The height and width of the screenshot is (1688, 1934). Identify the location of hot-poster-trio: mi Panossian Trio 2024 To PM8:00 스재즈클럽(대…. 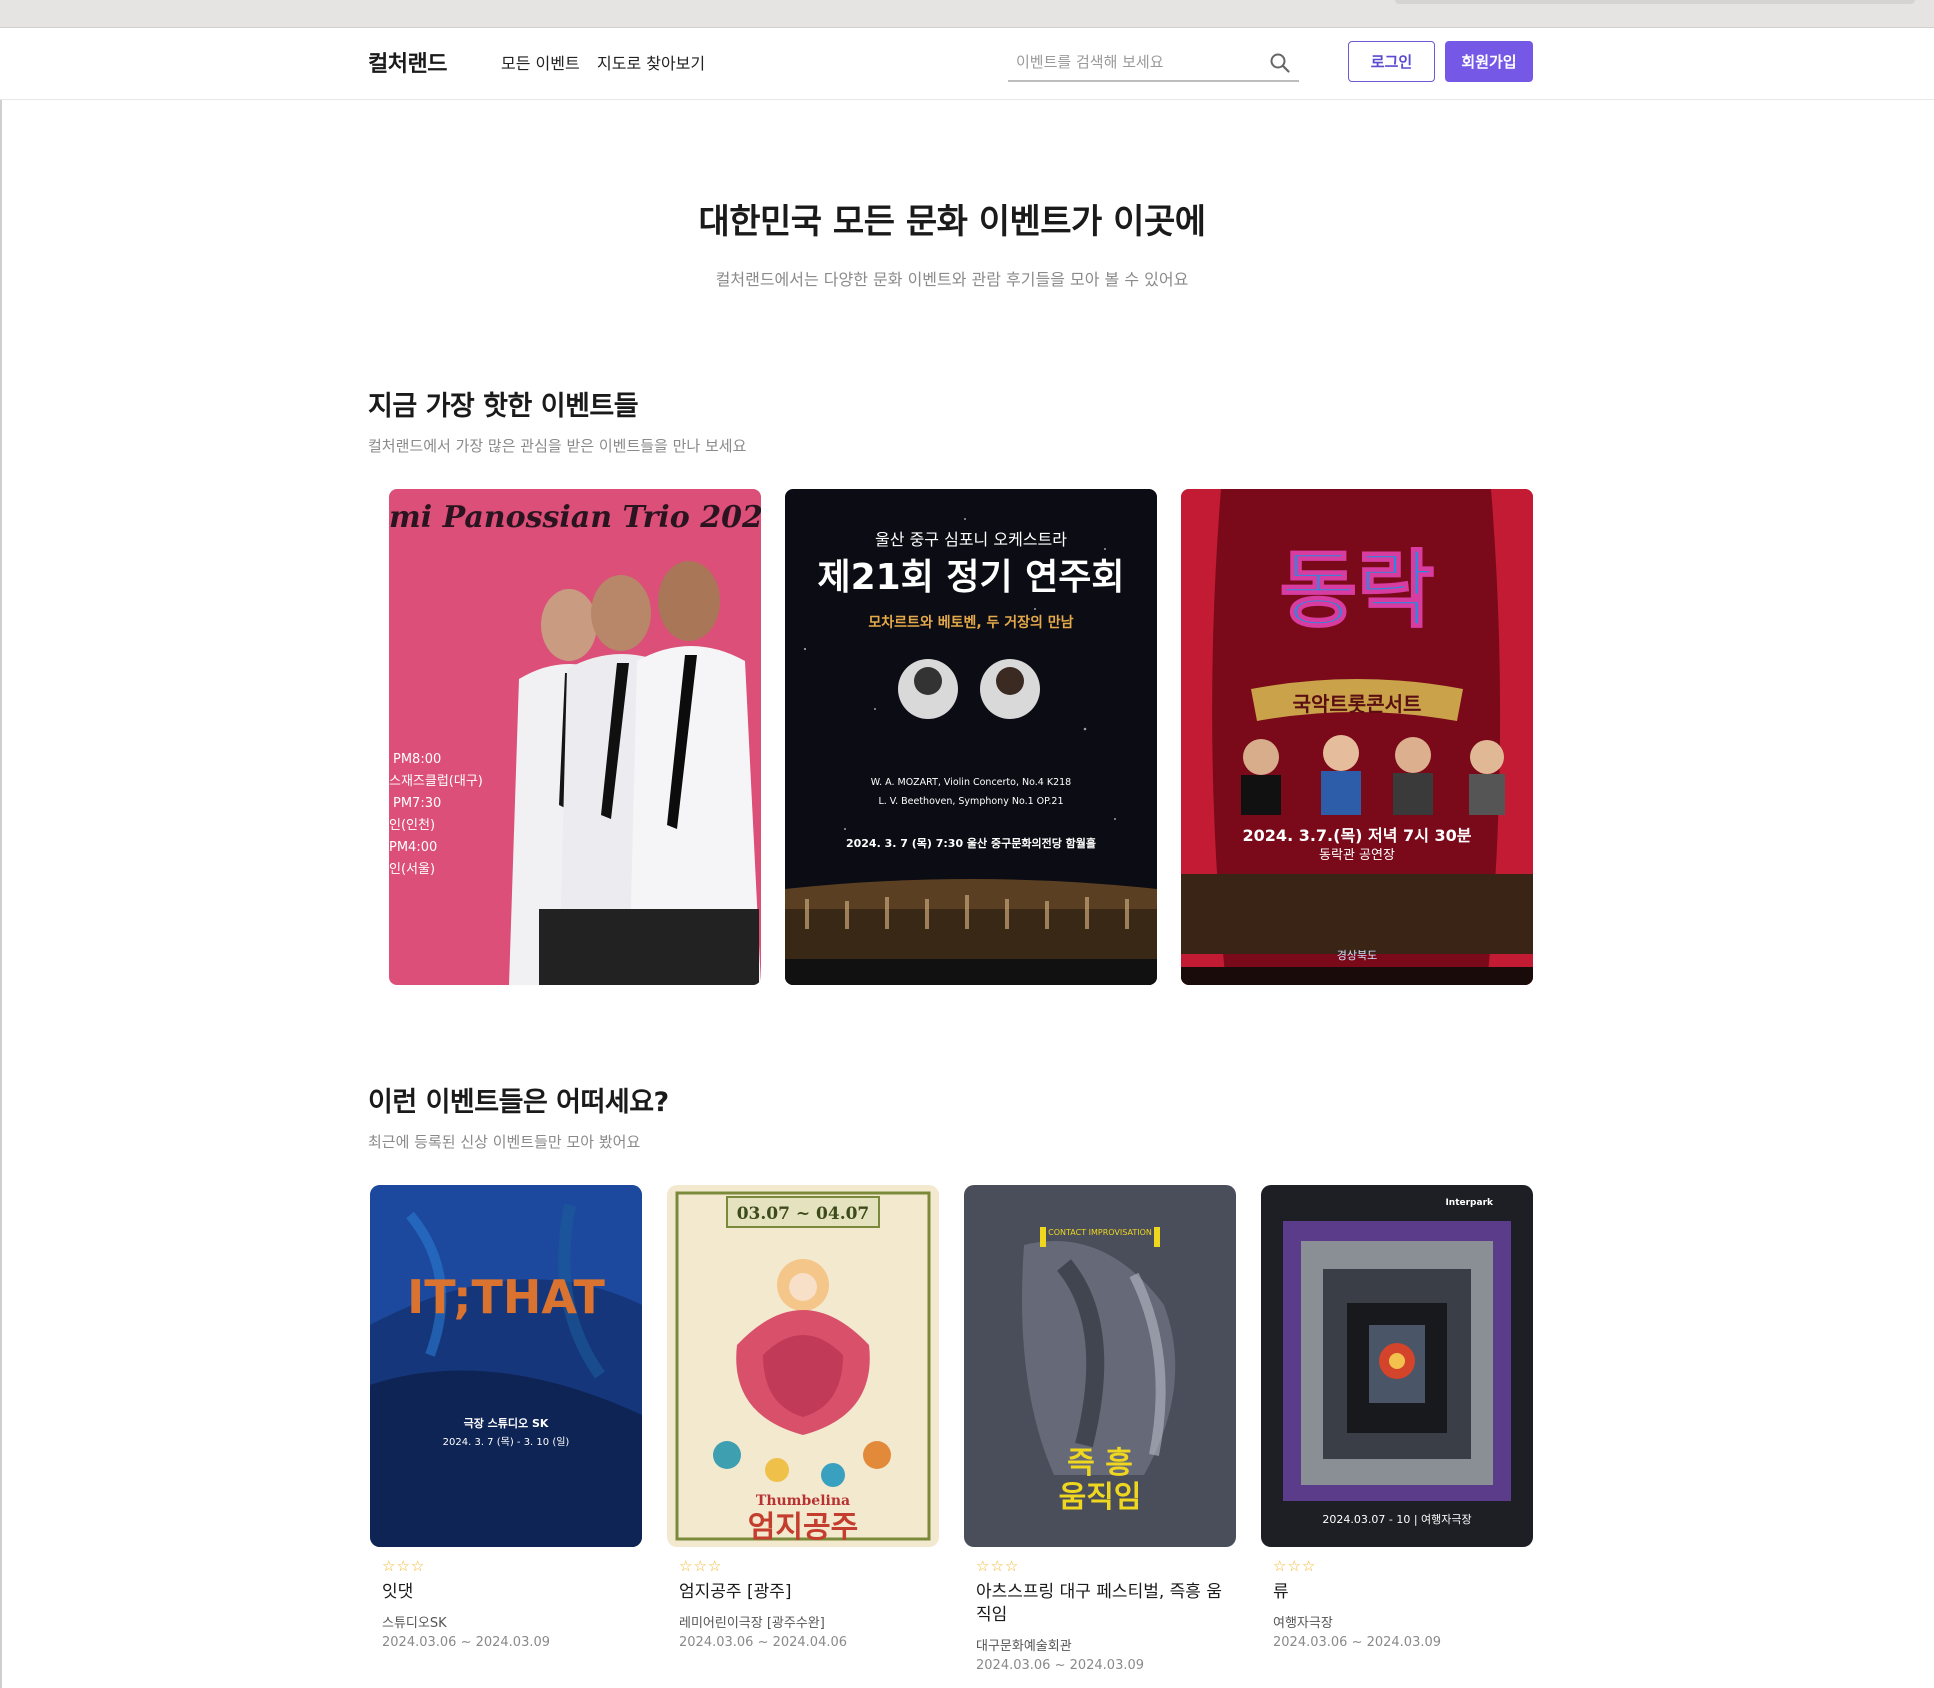
(575, 737).